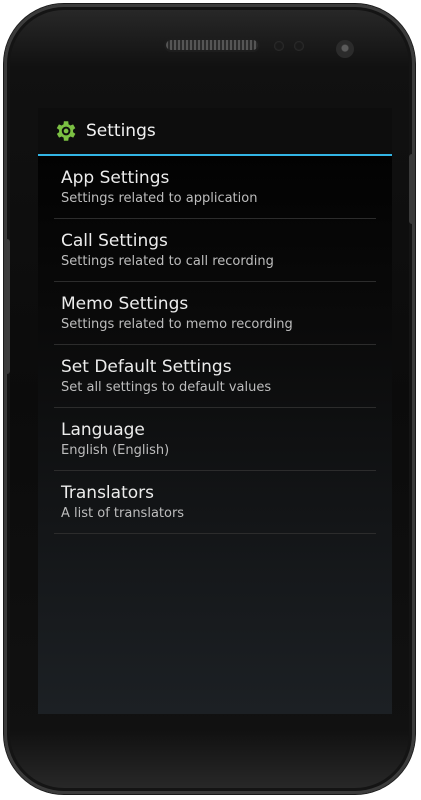 The width and height of the screenshot is (421, 800). What do you see at coordinates (159, 198) in the screenshot?
I see `list-item-subtitle: Settings related to application` at bounding box center [159, 198].